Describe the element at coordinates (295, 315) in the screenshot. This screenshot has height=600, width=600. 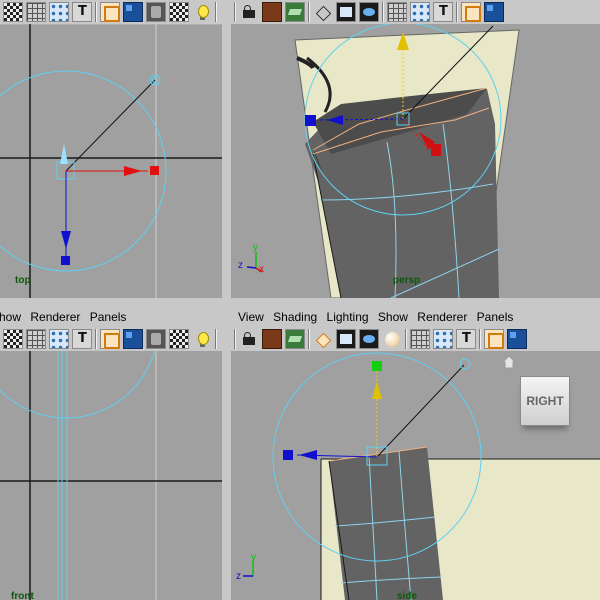
I see `menu-shading: Shading` at that location.